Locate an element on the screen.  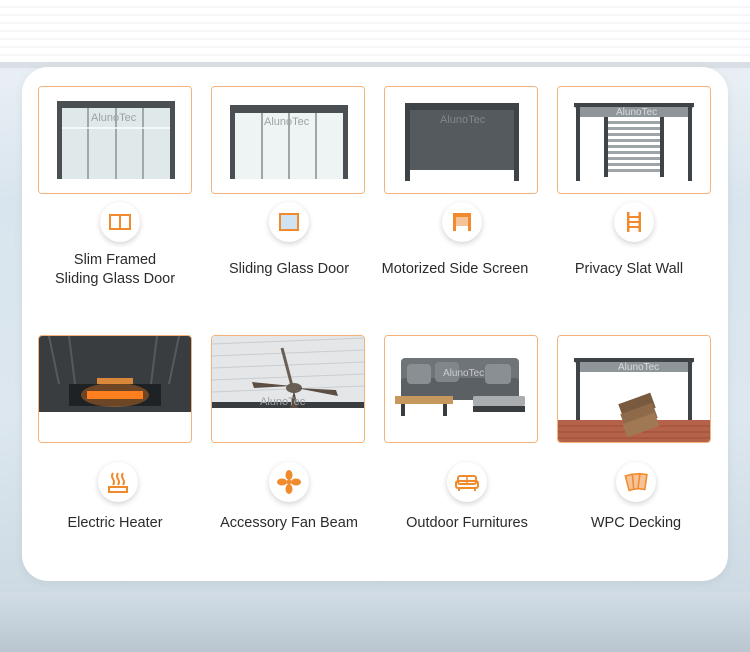
label-line-1: WPC Decking is located at coordinates (636, 523).